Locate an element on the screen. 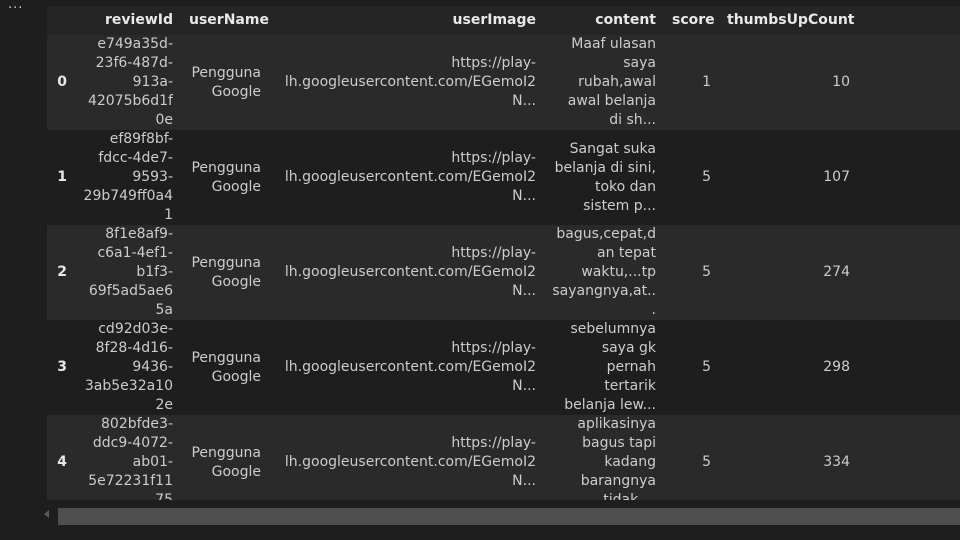 The image size is (960, 540). cell-reviewid: 8f1e8af9-c6a1-4ef1-b1f3-69f5ad5ae65a is located at coordinates (130, 272).